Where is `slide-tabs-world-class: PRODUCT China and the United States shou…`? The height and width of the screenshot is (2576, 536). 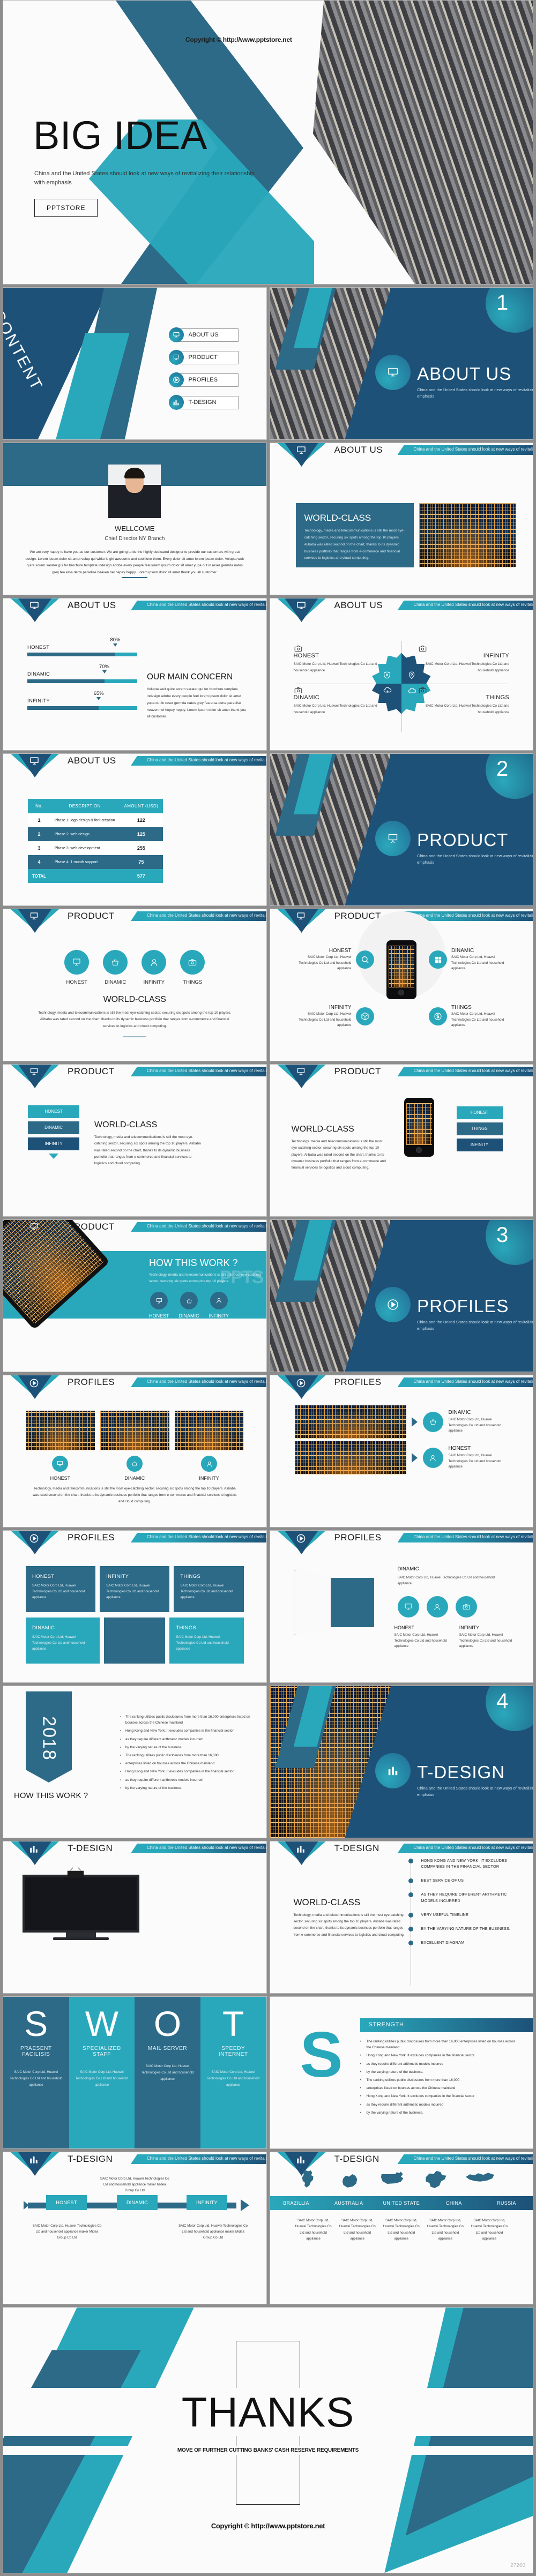 slide-tabs-world-class: PRODUCT China and the United States shou… is located at coordinates (135, 1140).